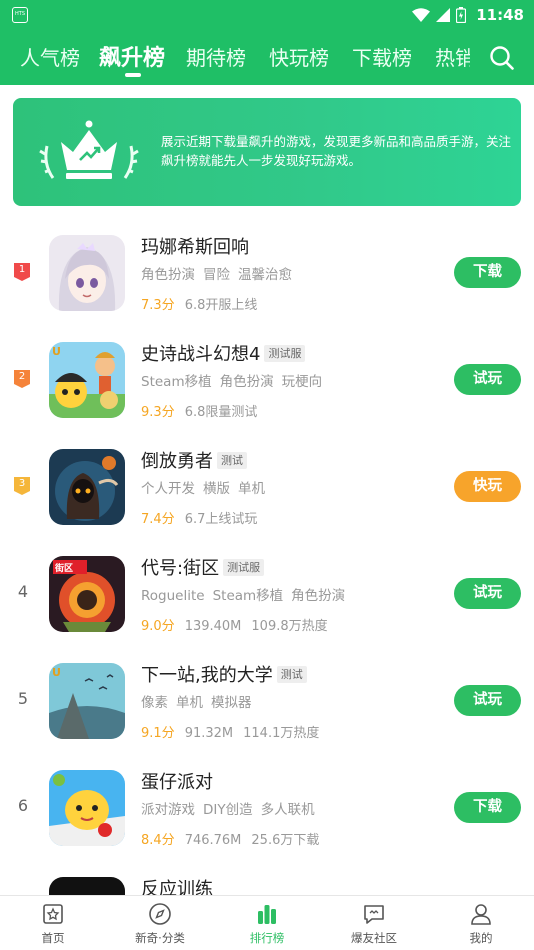 The height and width of the screenshot is (950, 534). I want to click on tab-rising: 飙升榜, so click(132, 56).